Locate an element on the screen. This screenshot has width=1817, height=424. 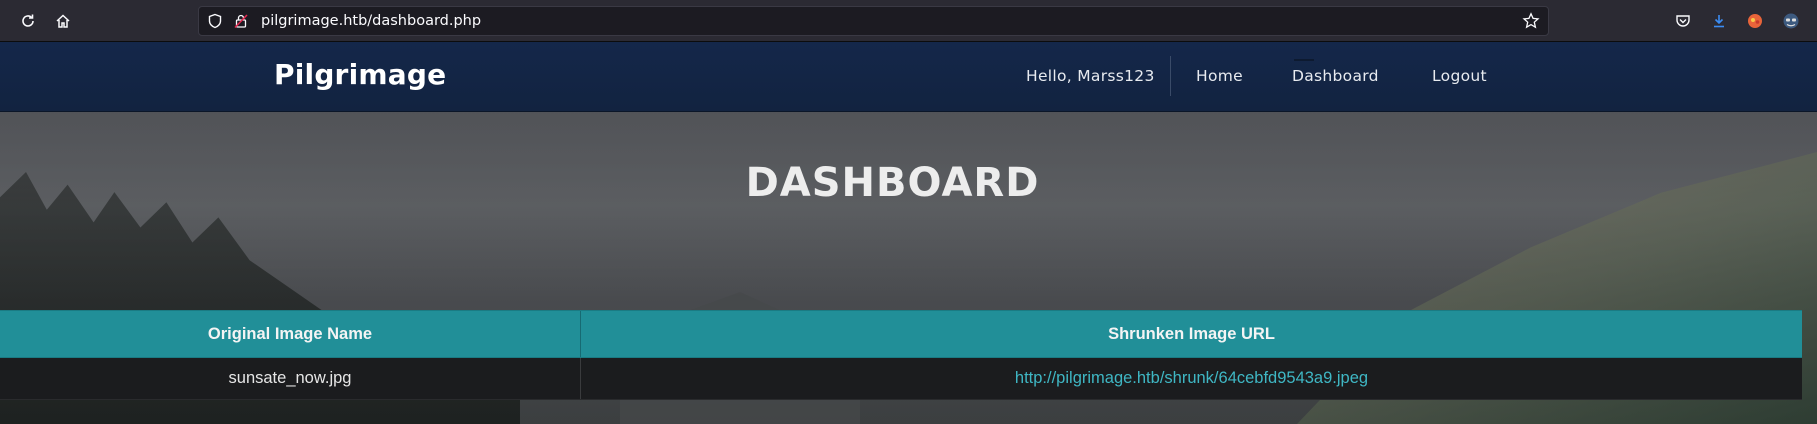
table-header: Original Image Name Shrunken Image URL is located at coordinates (901, 334).